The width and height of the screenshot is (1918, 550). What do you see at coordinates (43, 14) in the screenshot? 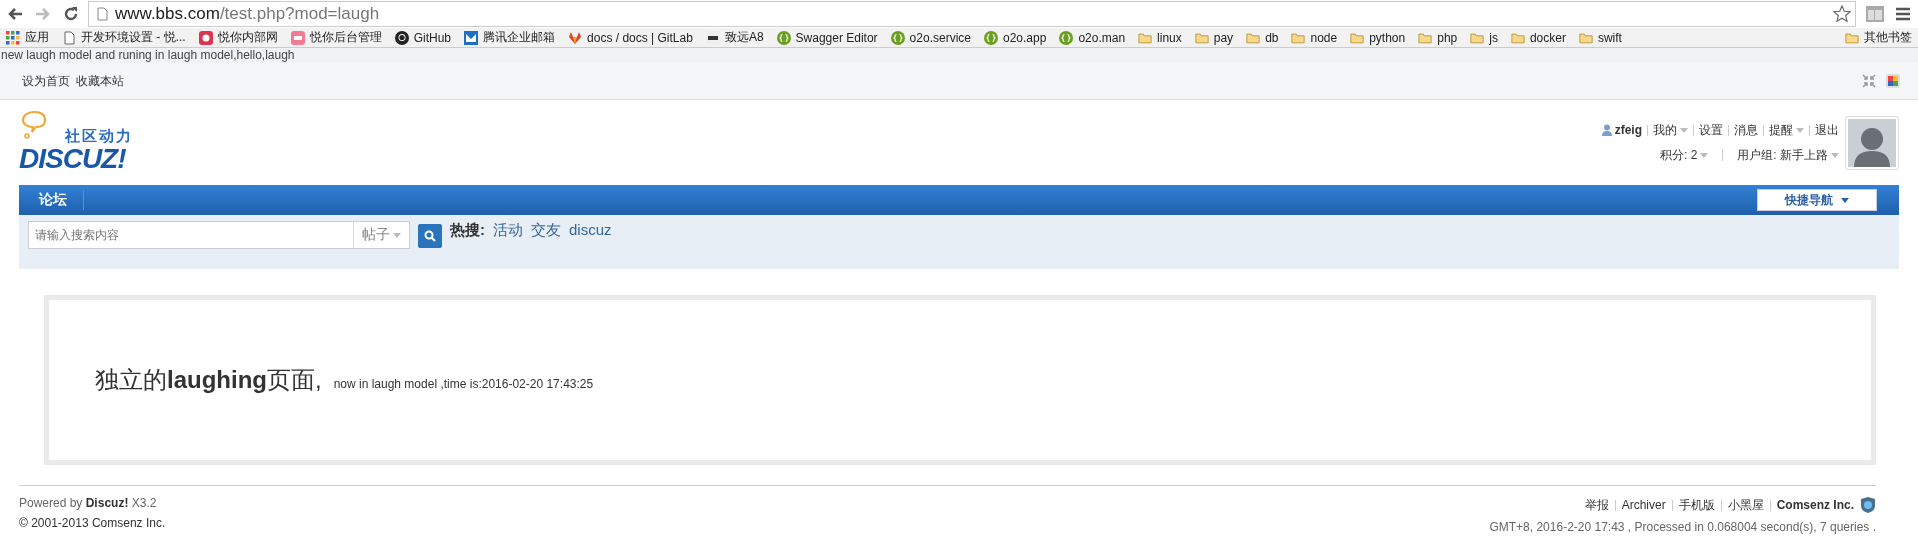
I see `forward-arrow-icon` at bounding box center [43, 14].